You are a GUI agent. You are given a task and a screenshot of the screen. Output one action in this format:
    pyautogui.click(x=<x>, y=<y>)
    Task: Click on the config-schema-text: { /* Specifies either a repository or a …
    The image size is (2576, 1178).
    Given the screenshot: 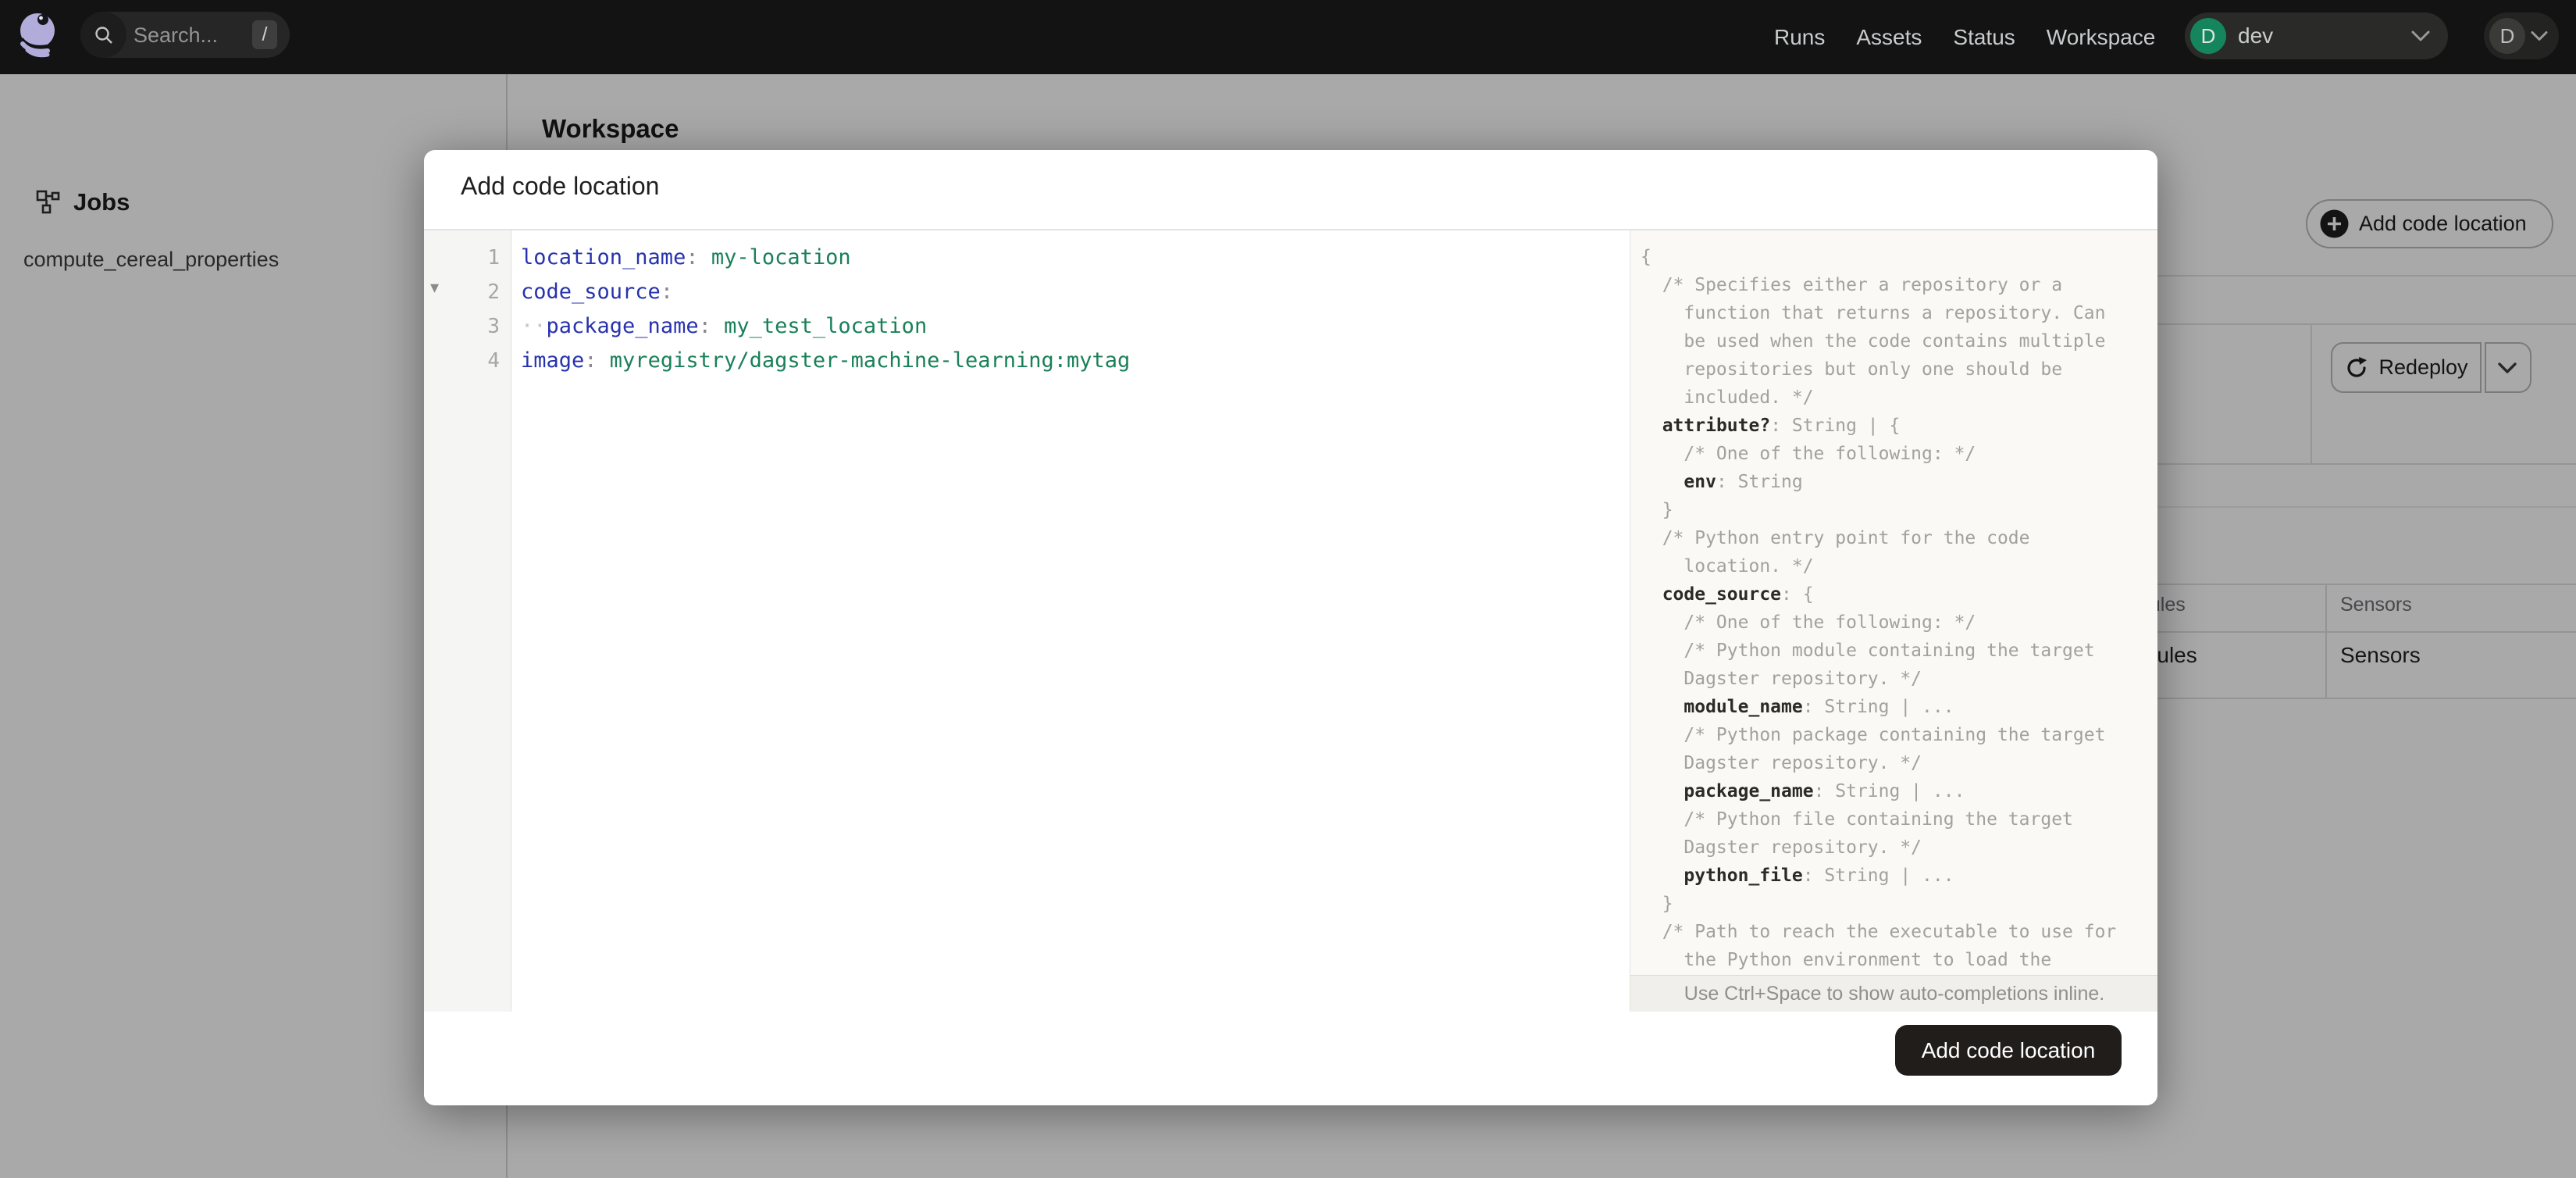 What is the action you would take?
    pyautogui.click(x=1897, y=609)
    